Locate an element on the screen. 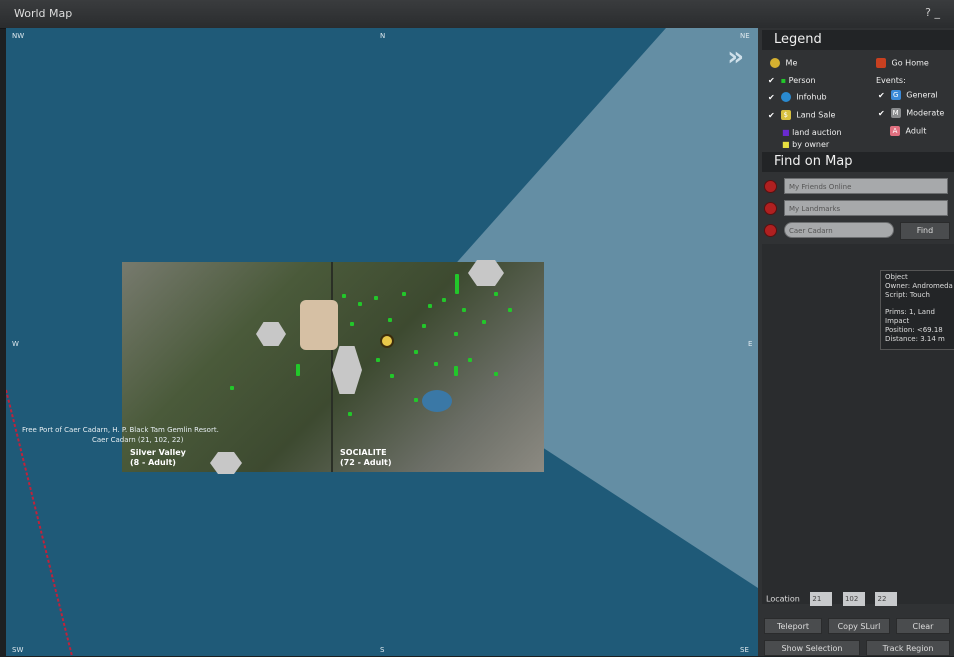  show-selection-button: Show Selection is located at coordinates (812, 648).